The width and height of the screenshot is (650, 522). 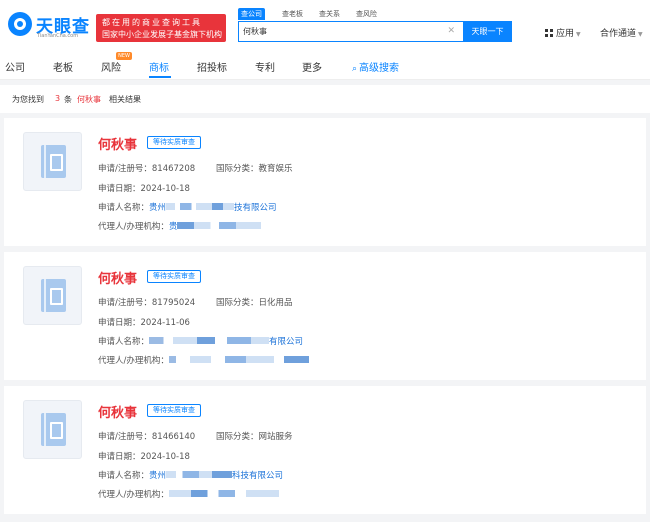 What do you see at coordinates (125, 99) in the screenshot?
I see `summary-suffix: 相关结果` at bounding box center [125, 99].